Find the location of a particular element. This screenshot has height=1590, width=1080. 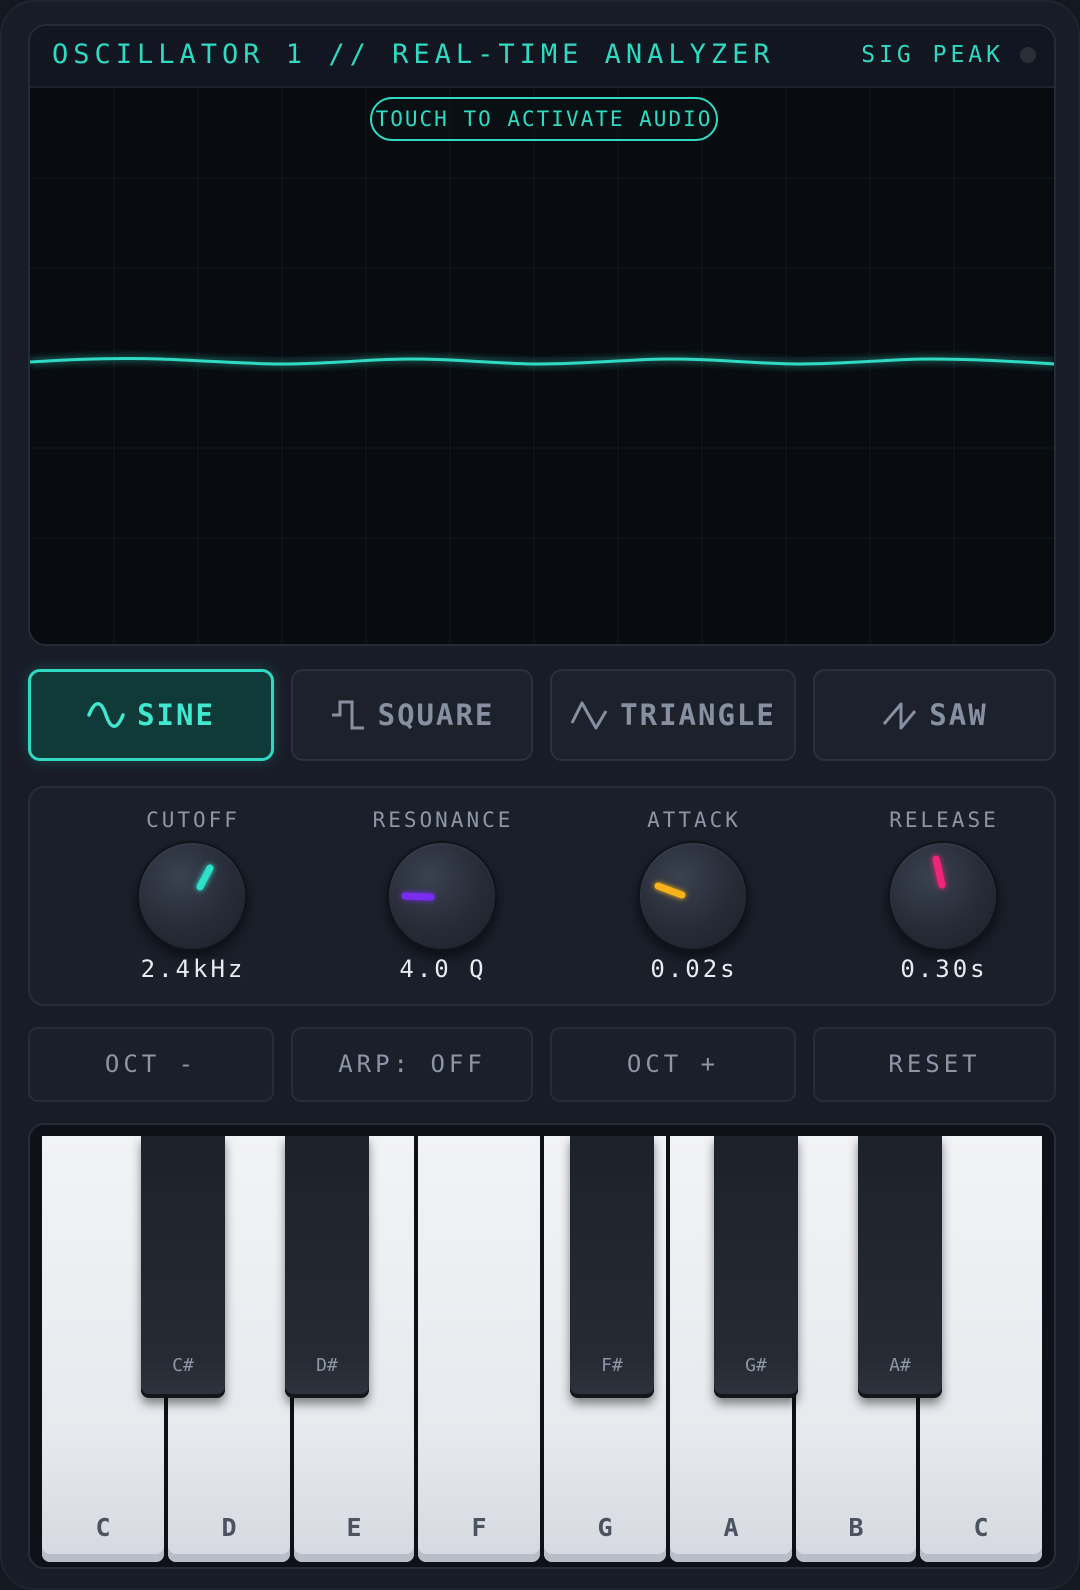

key-label-d: D is located at coordinates (229, 1527).